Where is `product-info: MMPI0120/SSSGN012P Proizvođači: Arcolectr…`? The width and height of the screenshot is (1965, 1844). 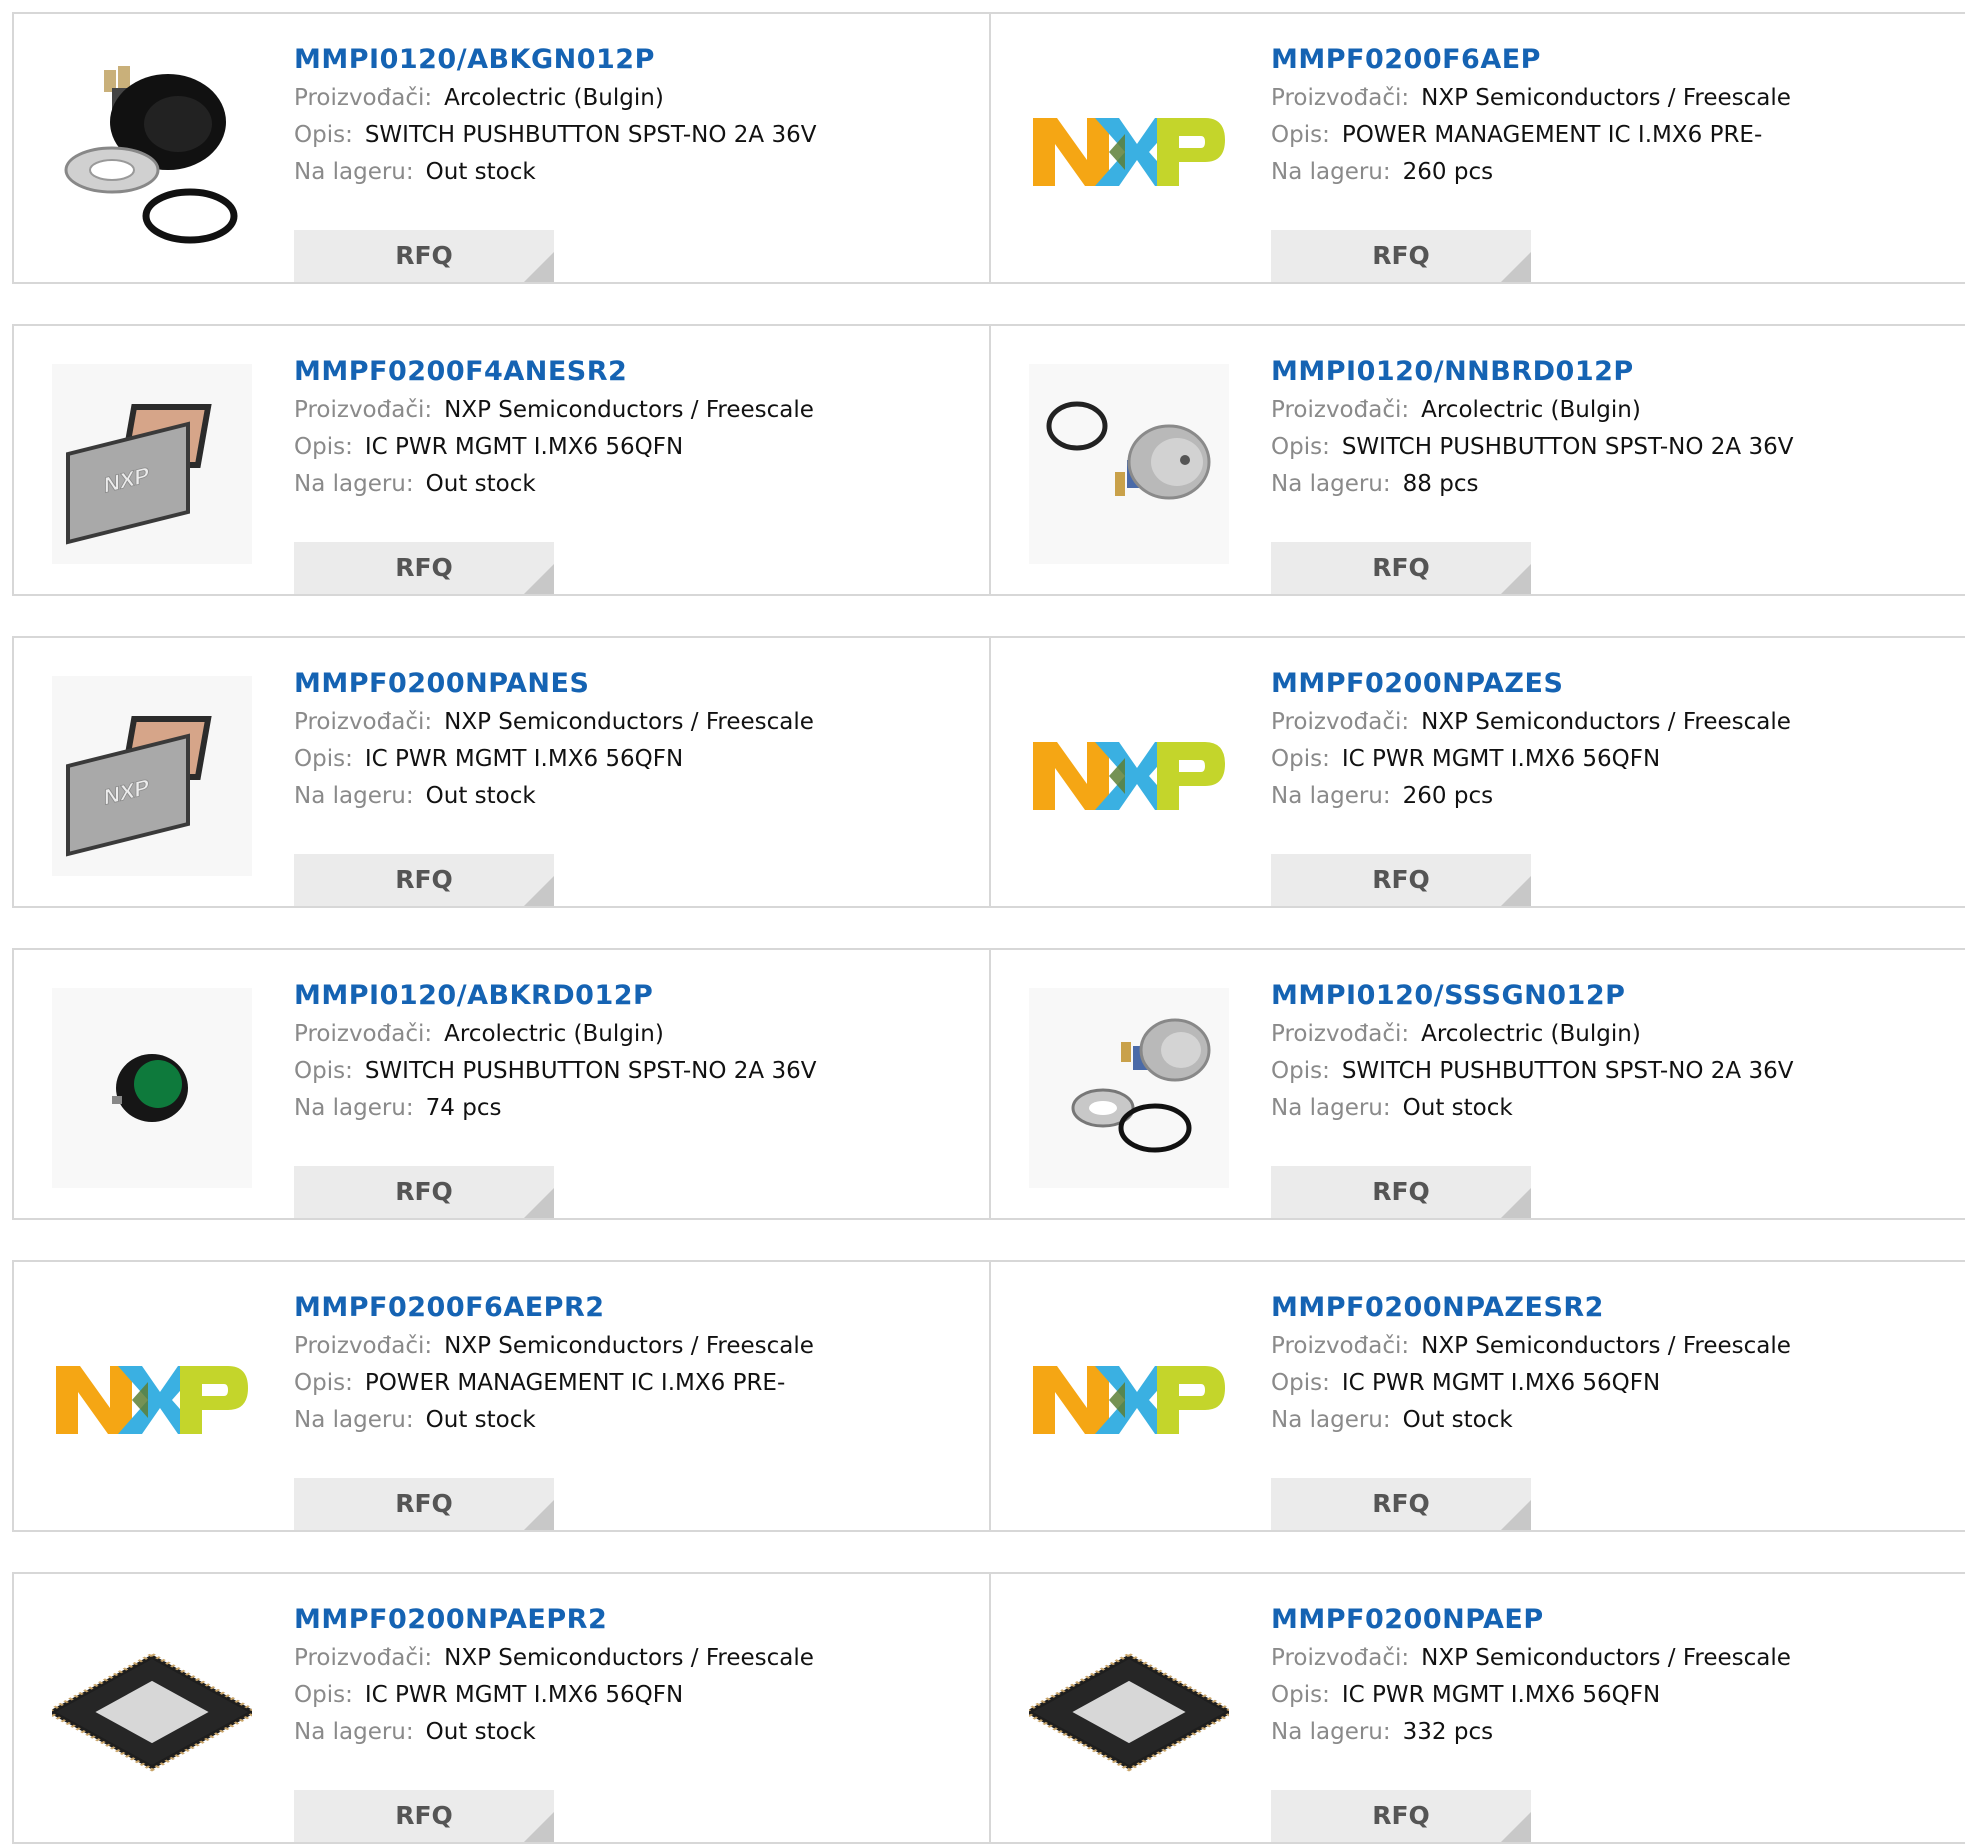
product-info: MMPI0120/SSSGN012P Proizvođači: Arcolectr… is located at coordinates (1601, 1097).